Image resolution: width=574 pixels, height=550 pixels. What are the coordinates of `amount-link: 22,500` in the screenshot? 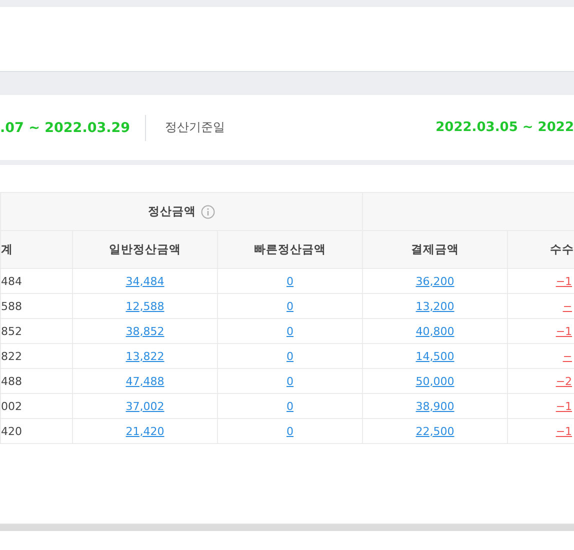 It's located at (435, 431).